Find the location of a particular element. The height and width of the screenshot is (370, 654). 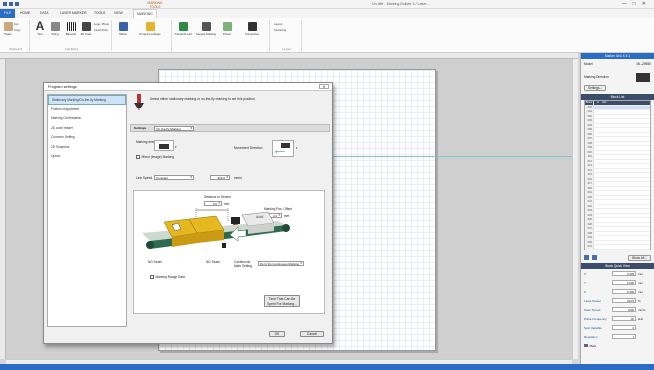

mirror-checkbox is located at coordinates (138, 157).